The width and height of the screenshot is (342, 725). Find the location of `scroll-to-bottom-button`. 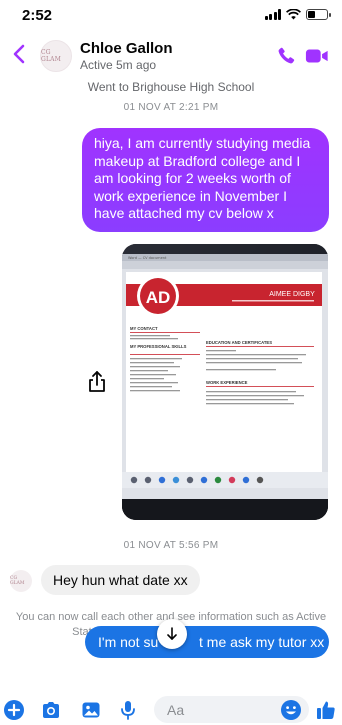

scroll-to-bottom-button is located at coordinates (172, 634).